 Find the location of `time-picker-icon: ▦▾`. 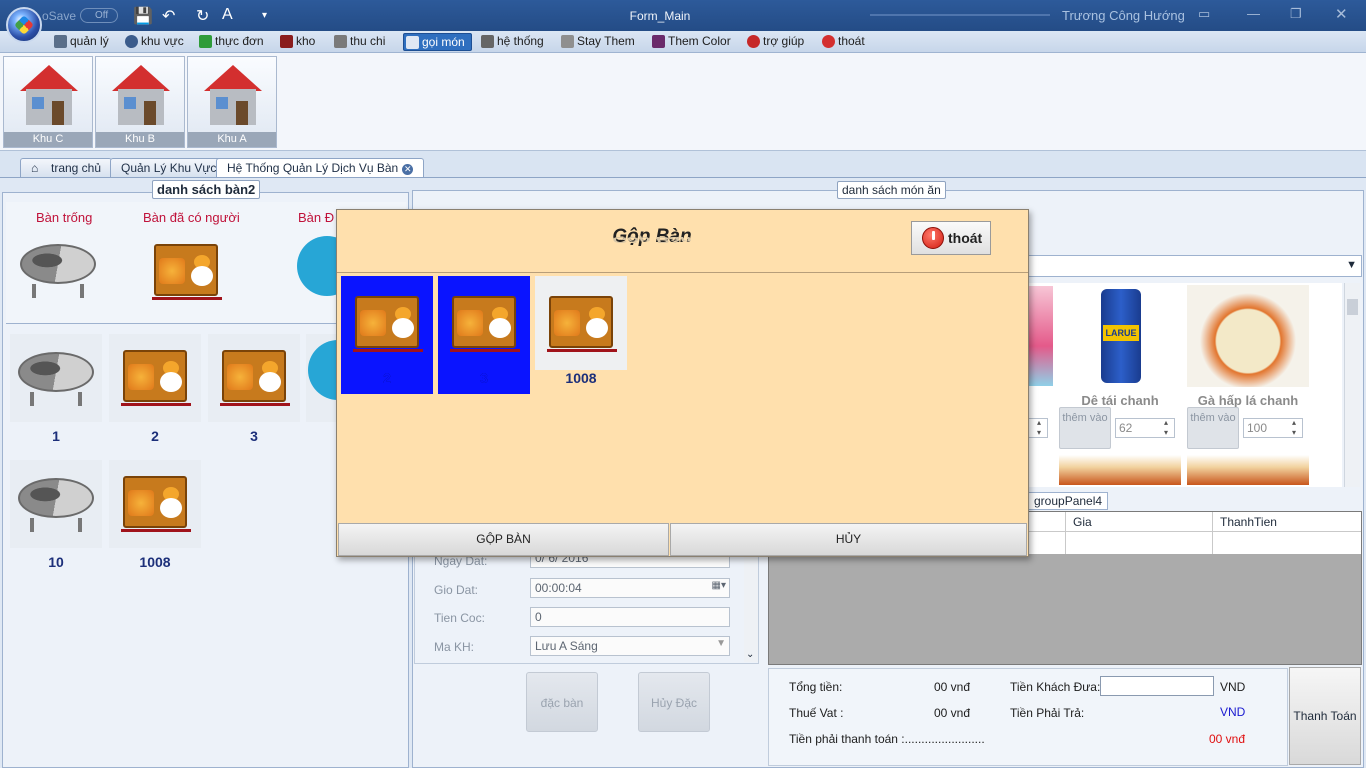

time-picker-icon: ▦▾ is located at coordinates (719, 585).